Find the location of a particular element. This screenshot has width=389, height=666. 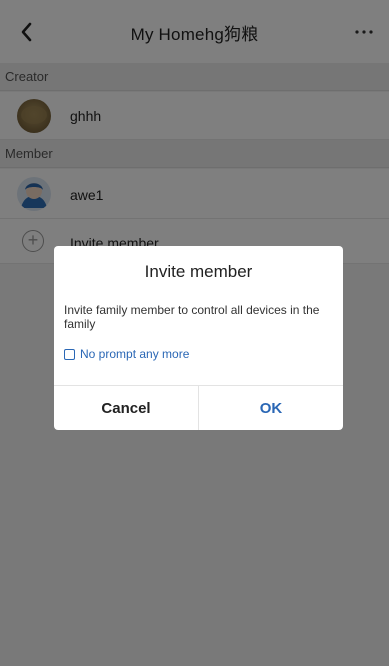

no-prompt-label: No prompt any more is located at coordinates (134, 354).